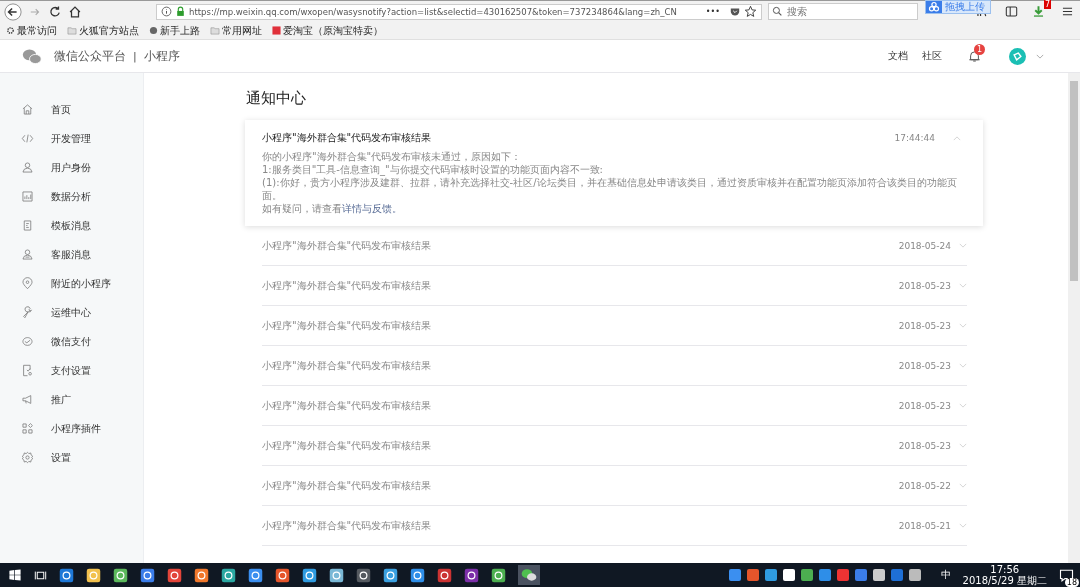 Image resolution: width=1080 pixels, height=587 pixels. What do you see at coordinates (71, 167) in the screenshot?
I see `sidebar-item: 用户身份` at bounding box center [71, 167].